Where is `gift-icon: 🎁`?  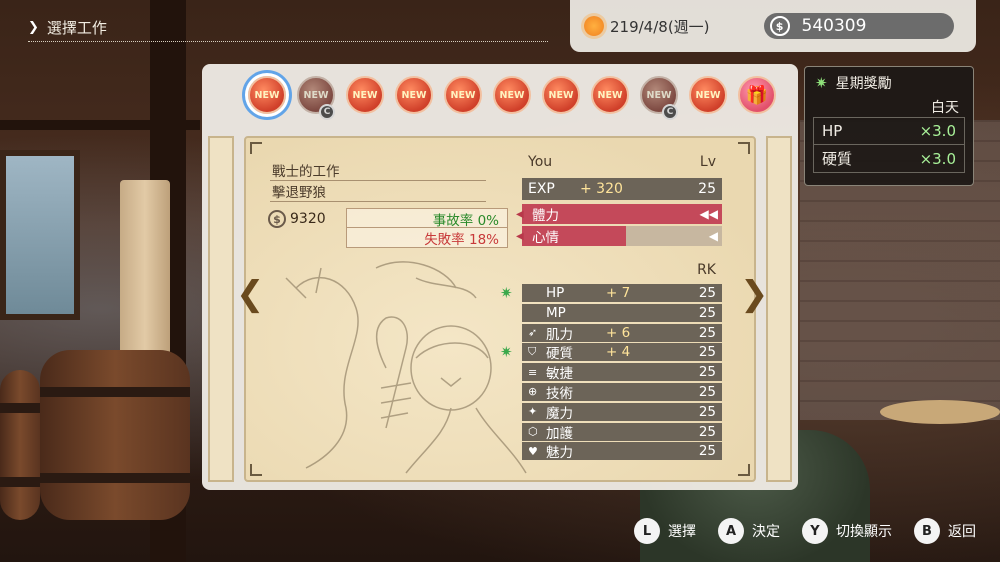
gift-icon: 🎁 is located at coordinates (757, 95).